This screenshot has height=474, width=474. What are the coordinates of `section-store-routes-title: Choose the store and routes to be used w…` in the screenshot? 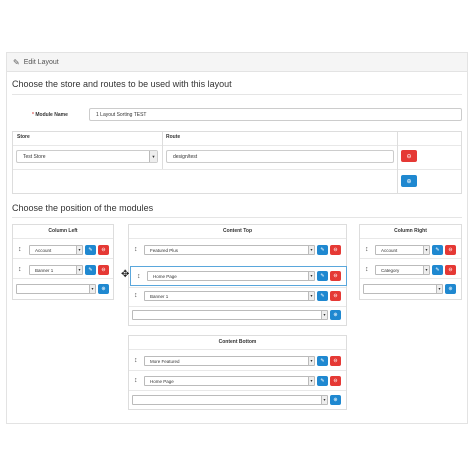 It's located at (122, 84).